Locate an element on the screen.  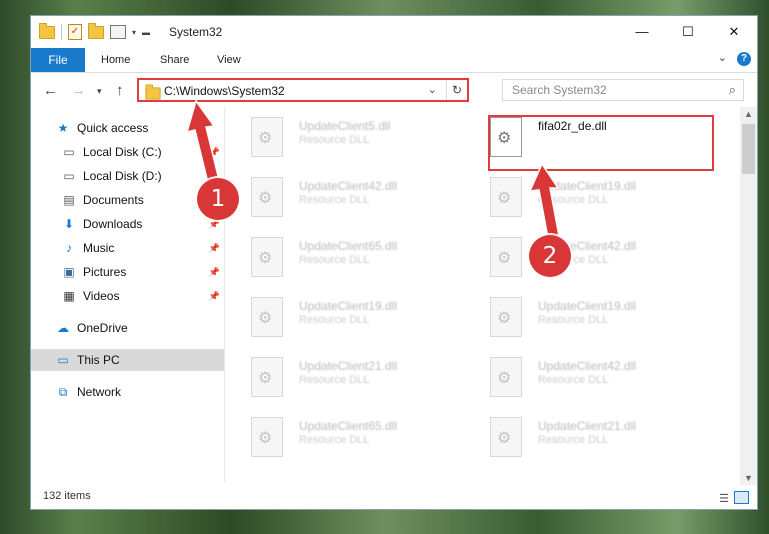
drive-icon: ▭ is located at coordinates (69, 176).